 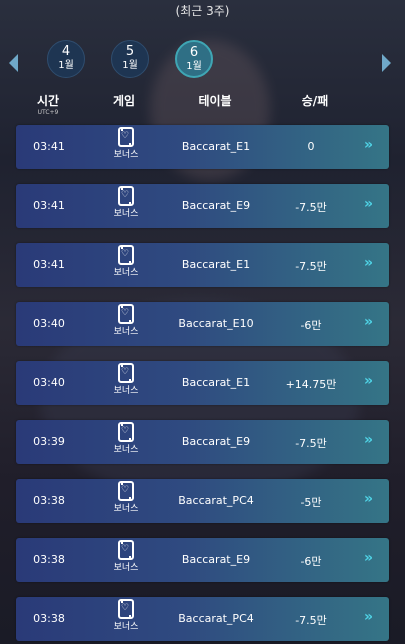 What do you see at coordinates (66, 51) in the screenshot?
I see `week-day: 4` at bounding box center [66, 51].